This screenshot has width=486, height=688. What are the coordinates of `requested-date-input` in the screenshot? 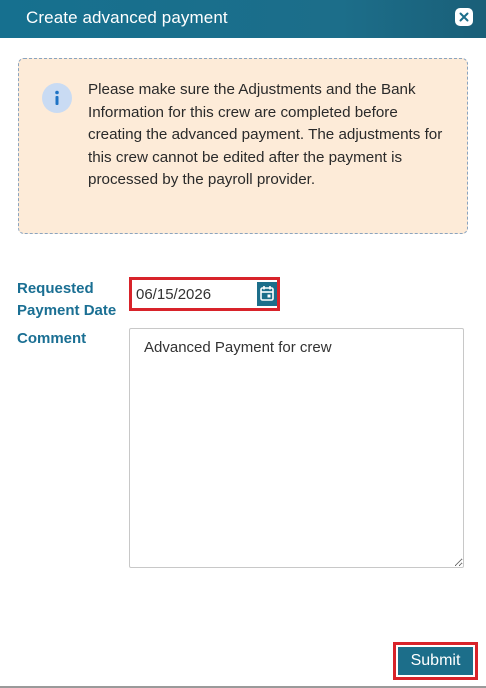 It's located at (196, 294).